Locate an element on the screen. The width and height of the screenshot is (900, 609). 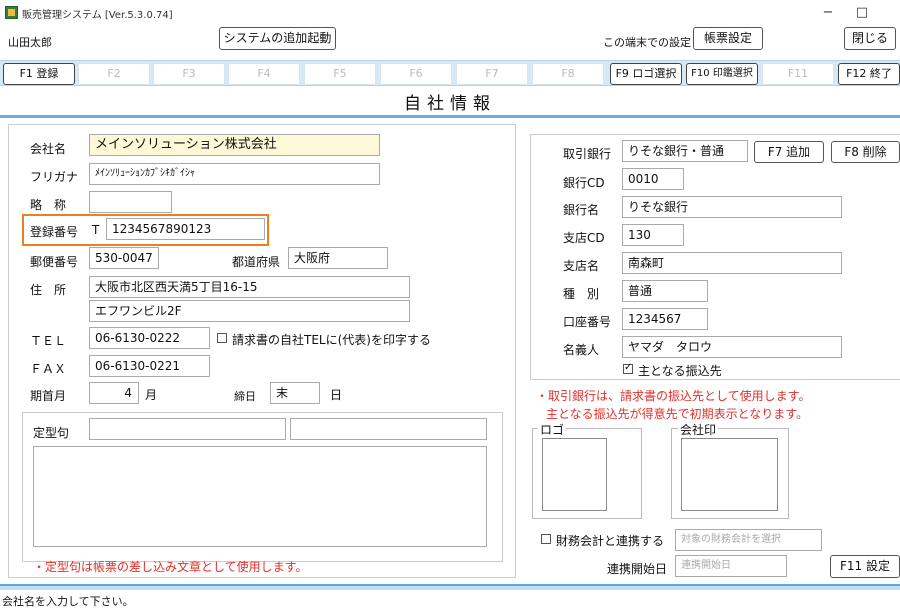
f9-logo-select-button: F9 ロゴ選択 is located at coordinates (646, 74).